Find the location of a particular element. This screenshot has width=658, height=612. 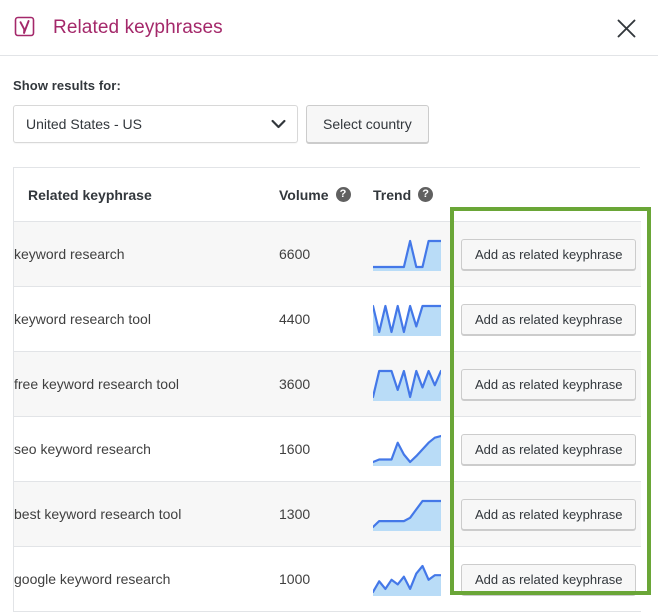

column-header-keyphrase: Related keyphrase is located at coordinates (146, 195).